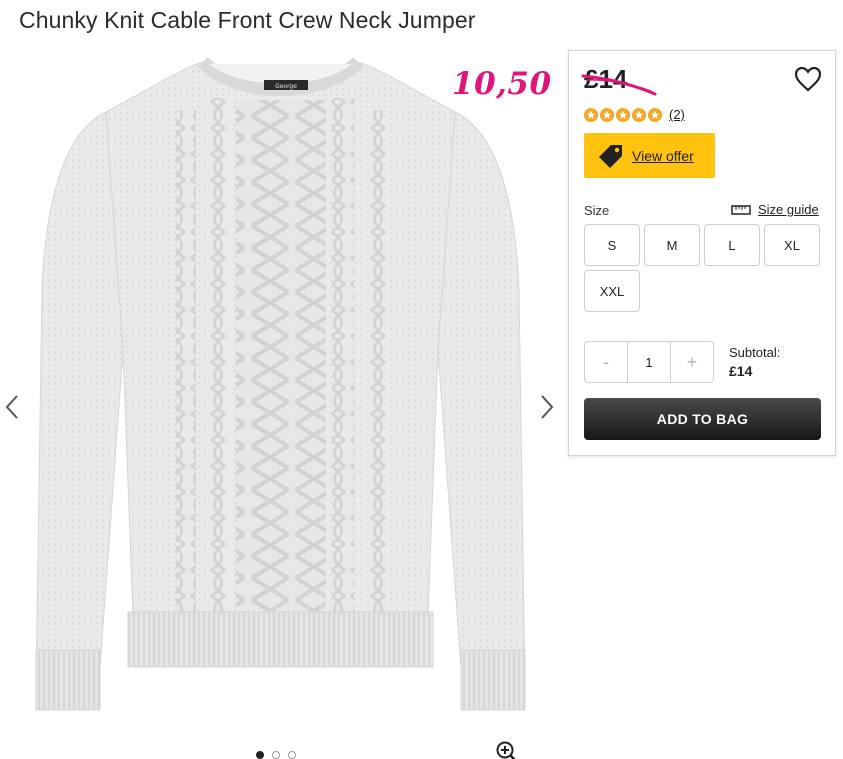 The image size is (843, 759). I want to click on neck-label: George, so click(286, 86).